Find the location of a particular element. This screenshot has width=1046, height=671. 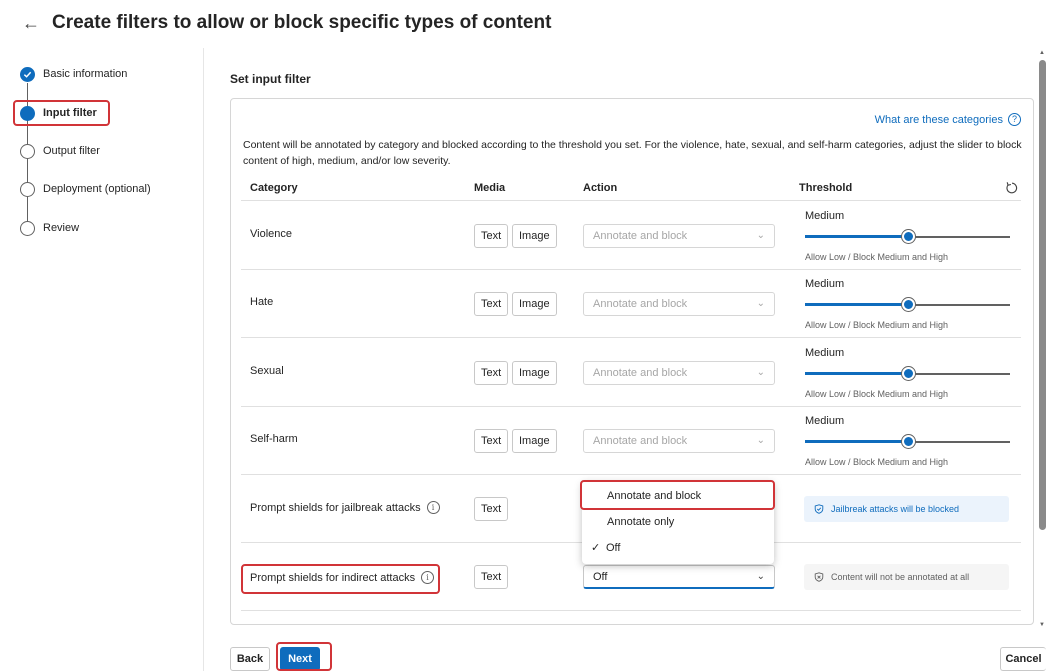

step-deployment: Deployment (optional) is located at coordinates (85, 189).